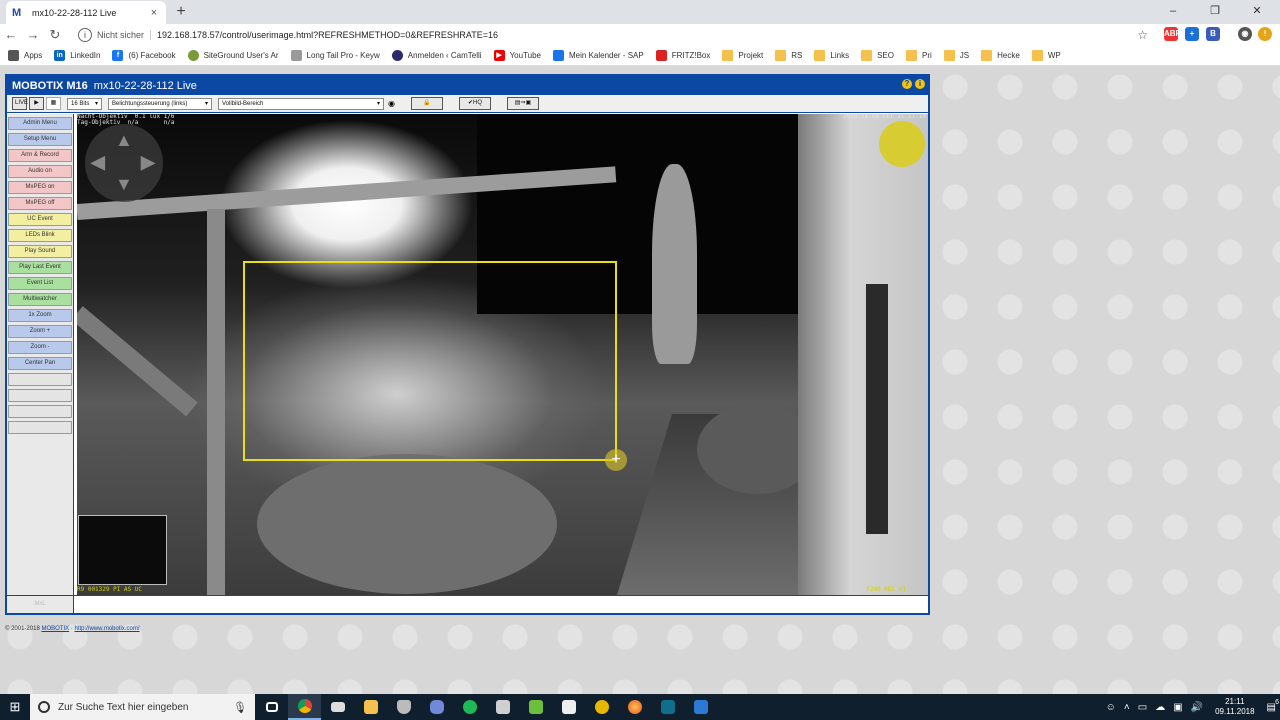 The height and width of the screenshot is (720, 1280). Describe the element at coordinates (40, 347) in the screenshot. I see `zoom-out-button: Zoom -` at that location.